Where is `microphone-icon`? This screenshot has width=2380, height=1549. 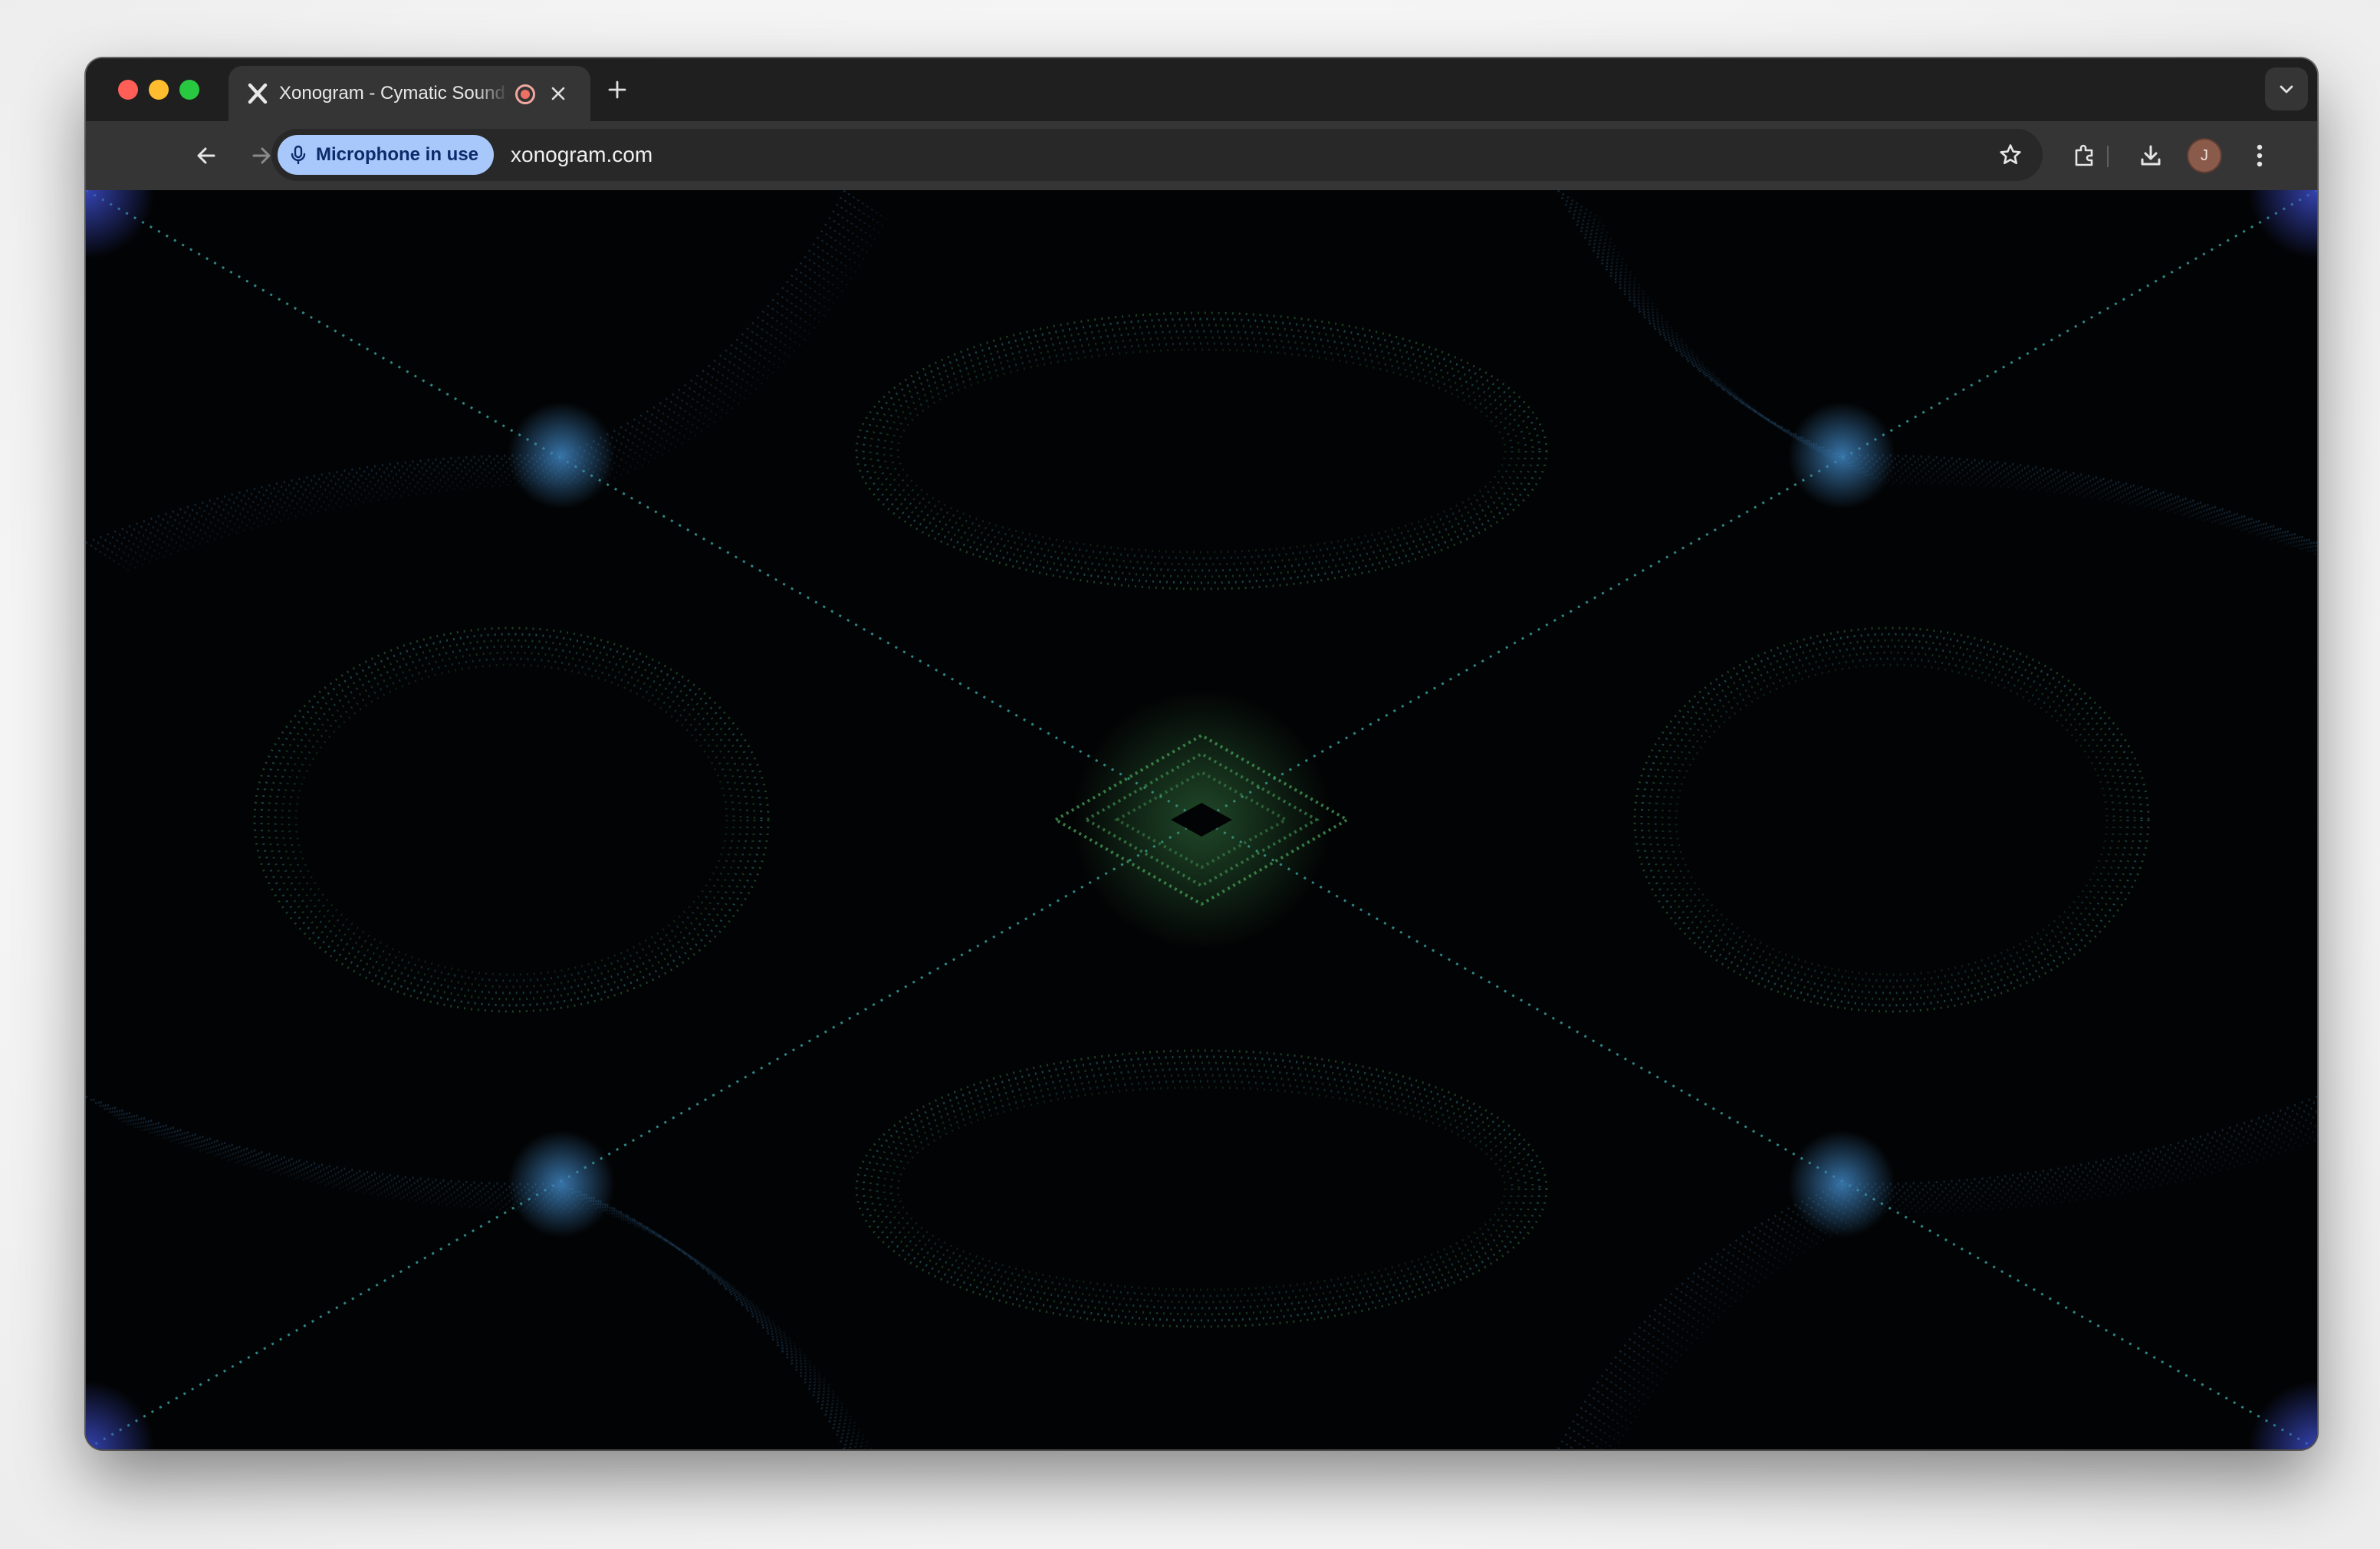 microphone-icon is located at coordinates (298, 155).